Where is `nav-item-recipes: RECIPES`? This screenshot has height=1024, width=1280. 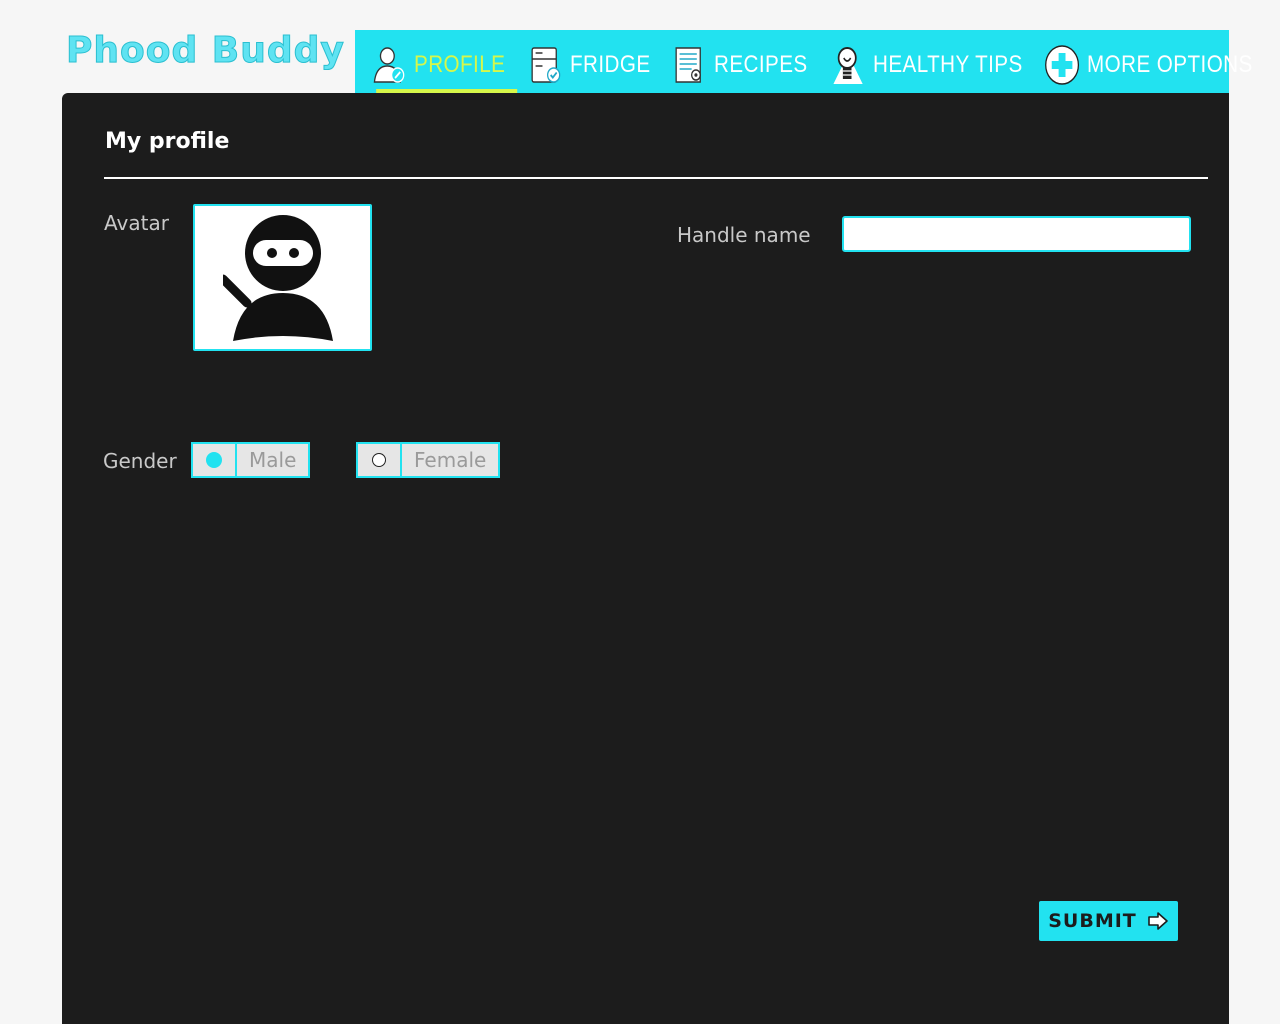
nav-item-recipes: RECIPES is located at coordinates (739, 65).